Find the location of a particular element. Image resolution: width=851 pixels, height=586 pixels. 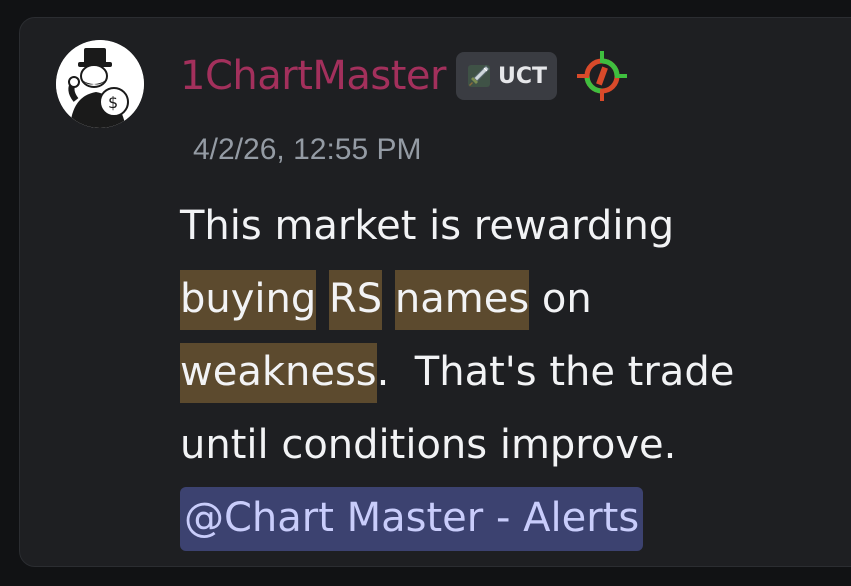

target-crosshair-icon is located at coordinates (602, 76).